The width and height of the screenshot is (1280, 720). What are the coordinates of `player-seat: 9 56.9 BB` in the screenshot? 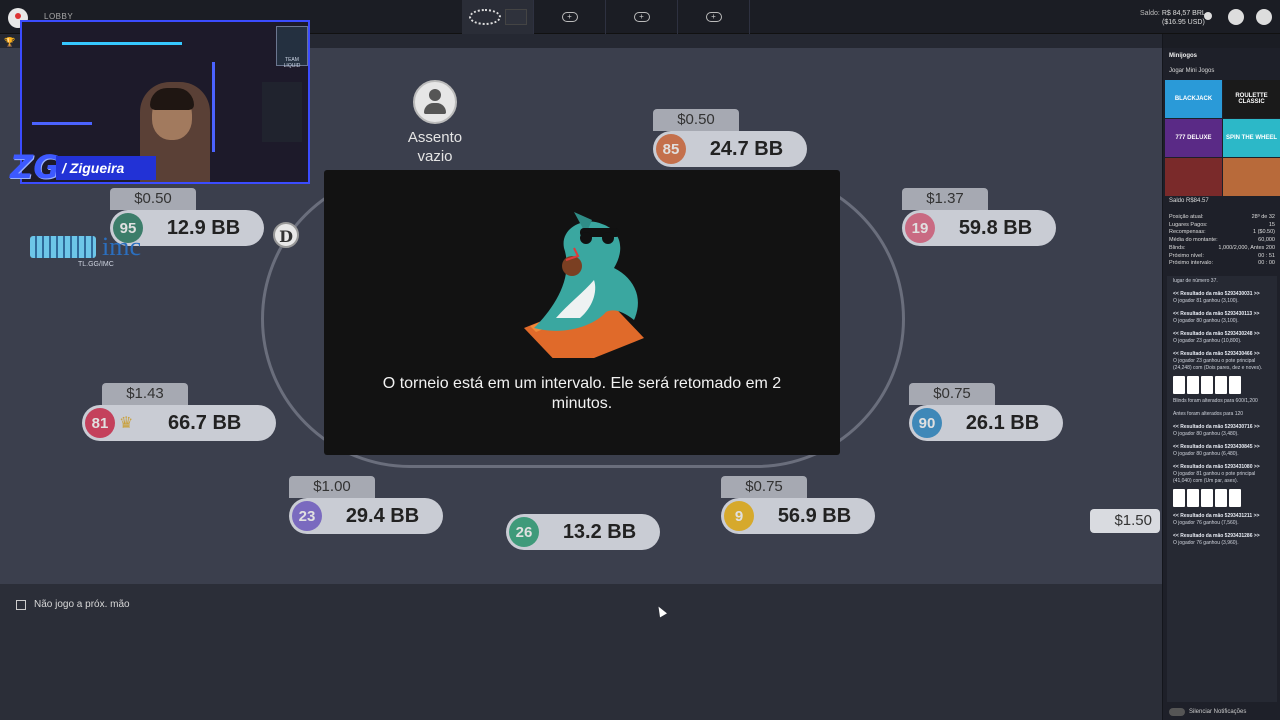 It's located at (798, 516).